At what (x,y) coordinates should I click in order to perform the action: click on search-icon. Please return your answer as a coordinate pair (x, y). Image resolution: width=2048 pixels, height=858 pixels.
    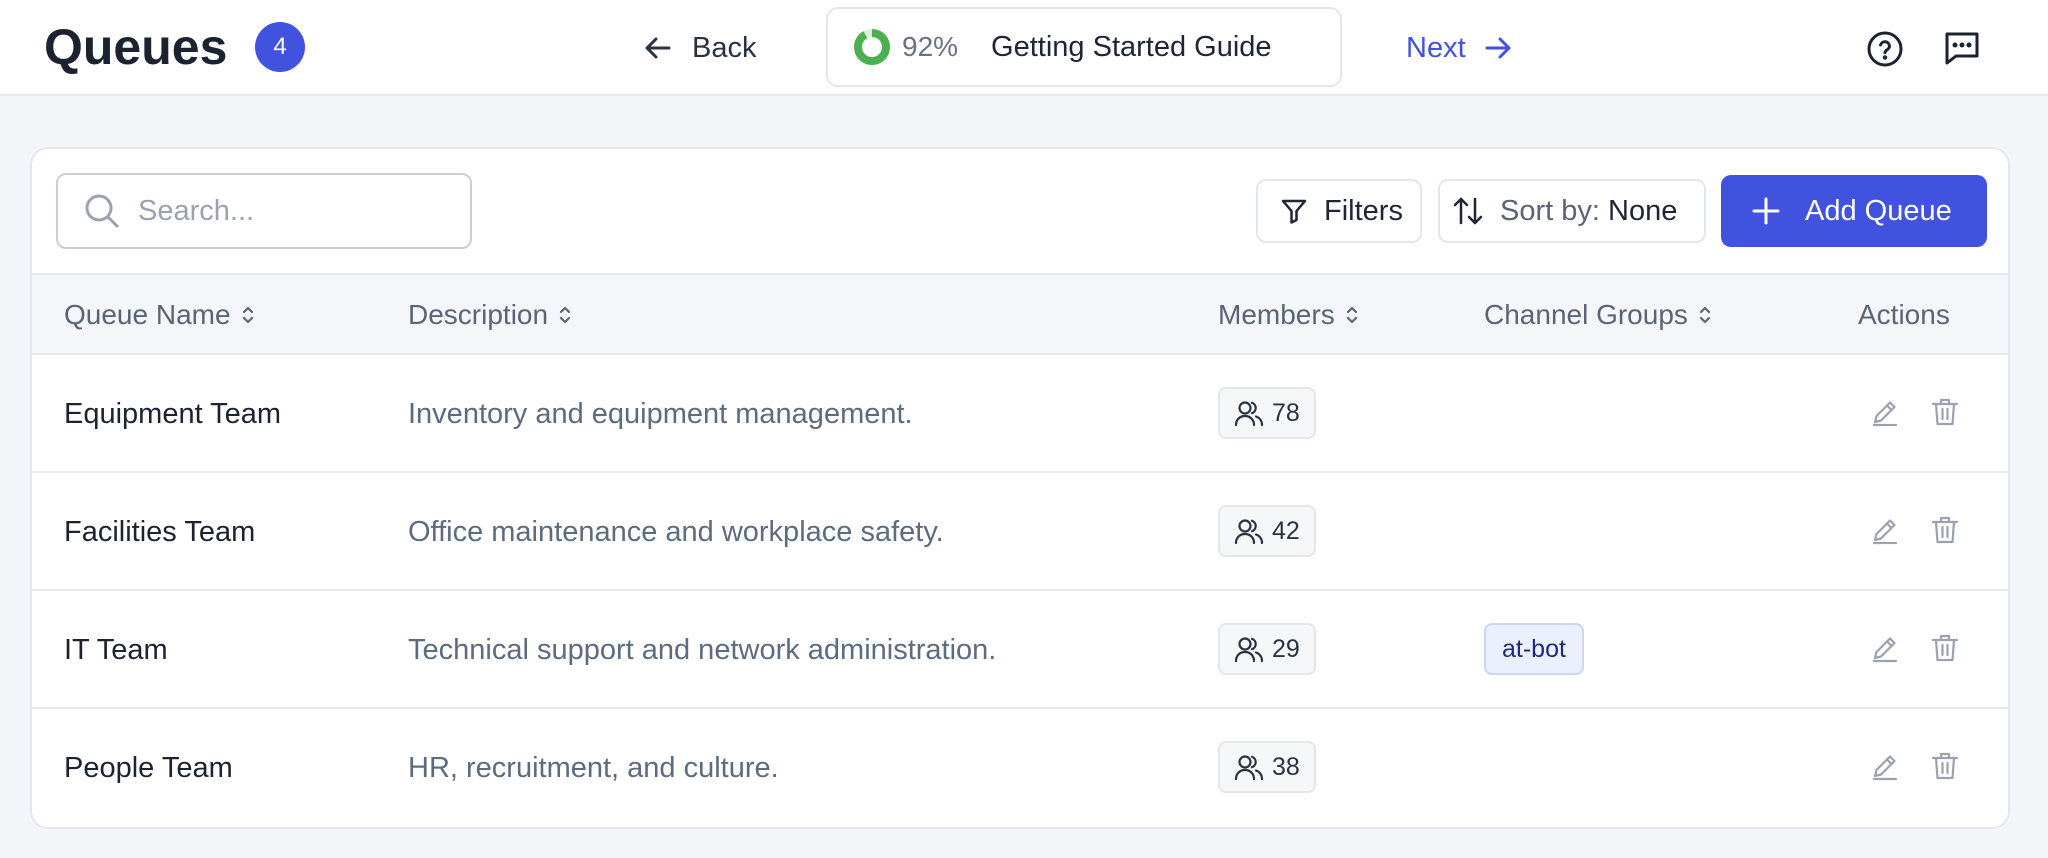
    Looking at the image, I should click on (102, 211).